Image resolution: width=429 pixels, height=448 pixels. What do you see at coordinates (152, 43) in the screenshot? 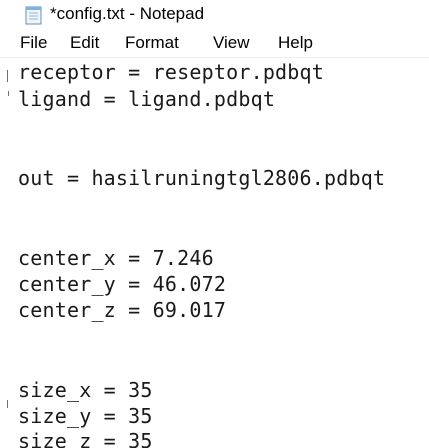
I see `menu-format: Format` at bounding box center [152, 43].